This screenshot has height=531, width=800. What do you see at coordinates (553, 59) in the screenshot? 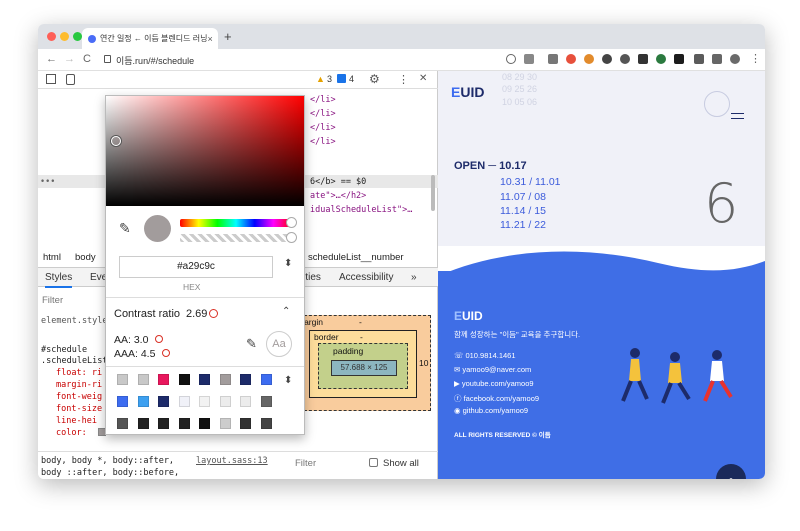
I see `camera-extension-icon` at bounding box center [553, 59].